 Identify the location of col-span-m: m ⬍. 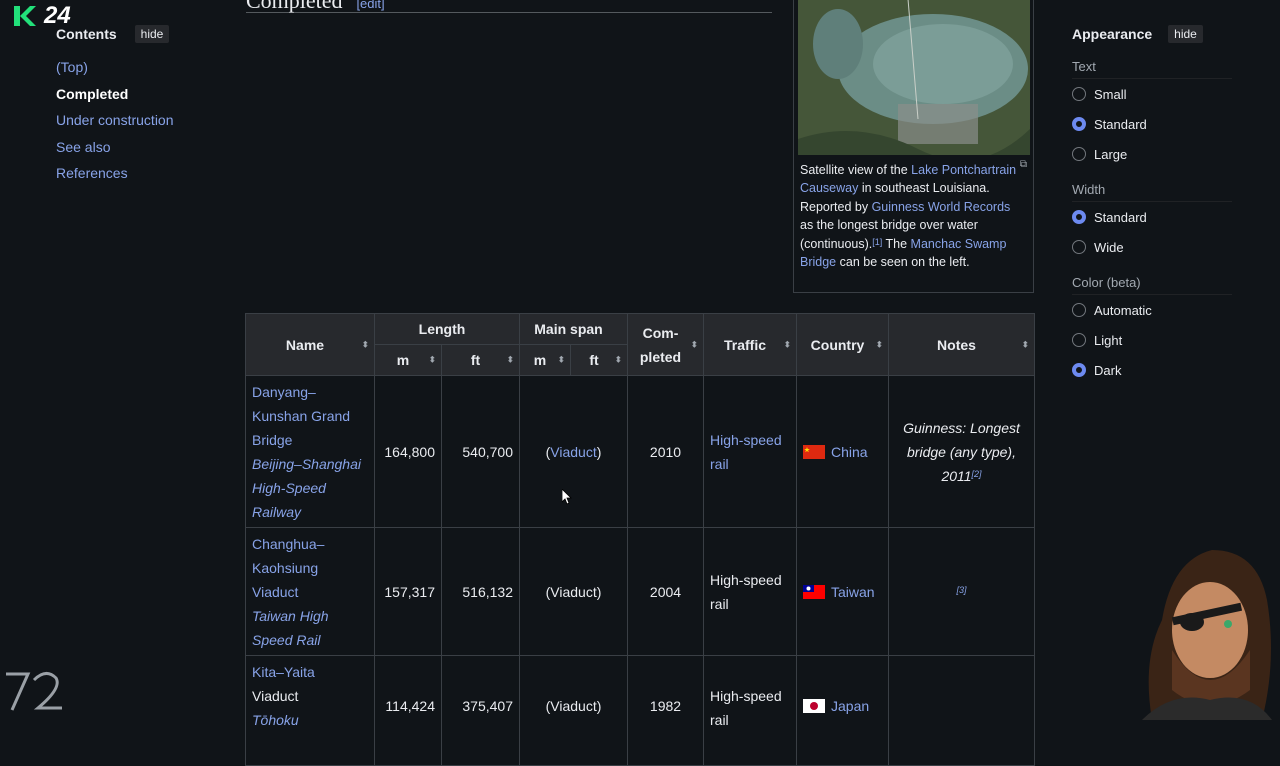
(545, 360).